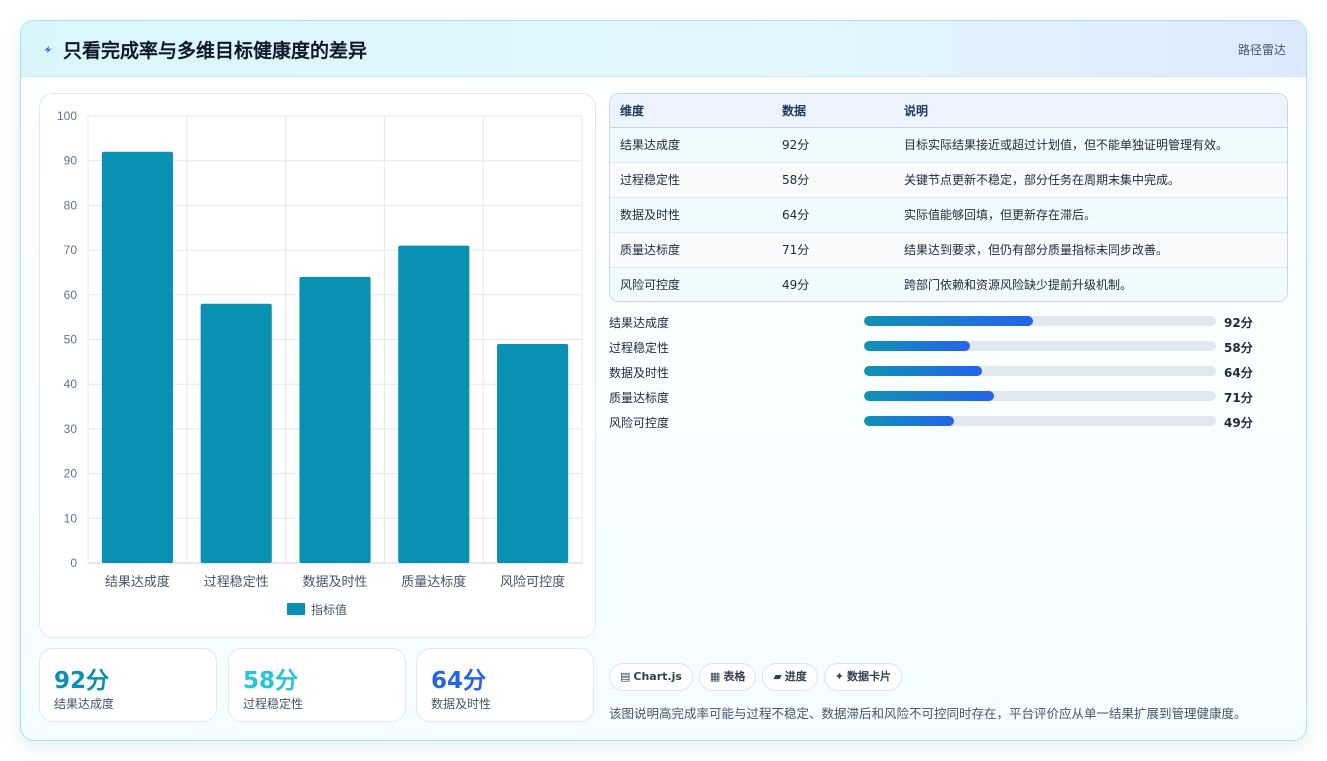 The image size is (1327, 761). Describe the element at coordinates (433, 582) in the screenshot. I see `x-tick-label: 质量达标度` at that location.